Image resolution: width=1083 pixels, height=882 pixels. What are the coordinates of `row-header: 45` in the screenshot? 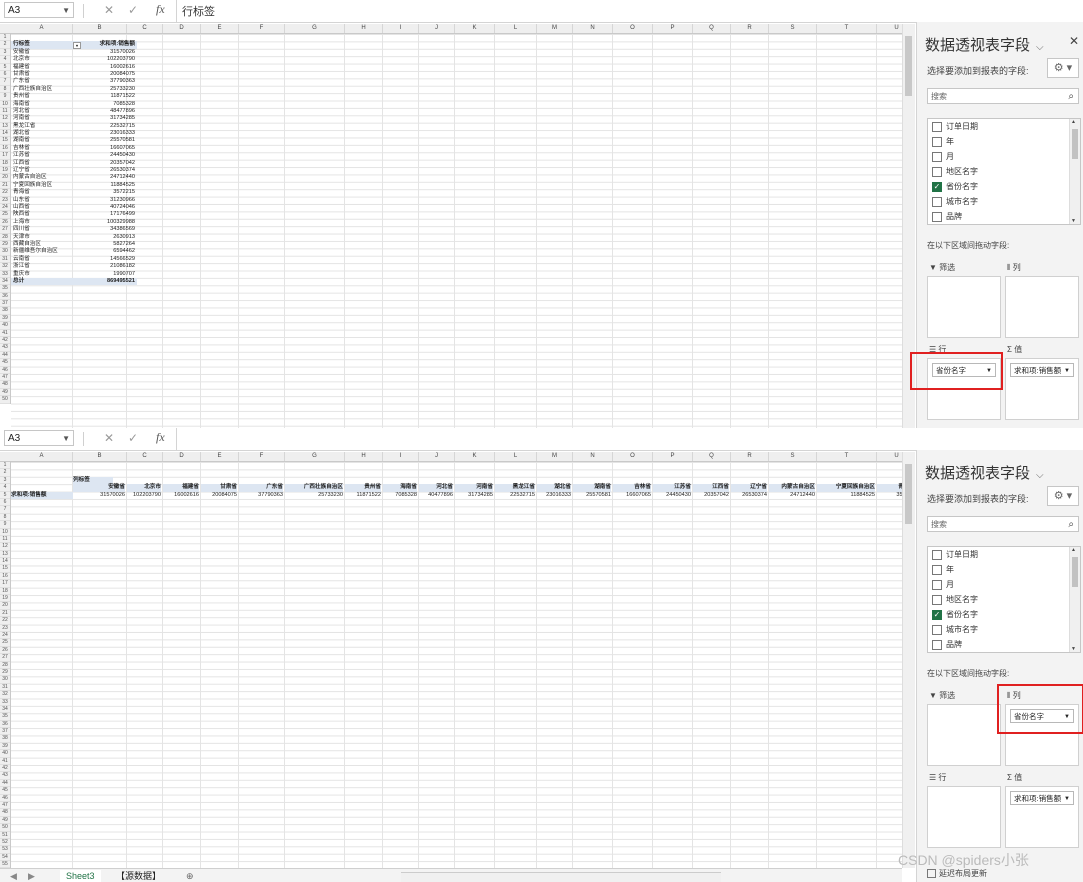 It's located at (5, 791).